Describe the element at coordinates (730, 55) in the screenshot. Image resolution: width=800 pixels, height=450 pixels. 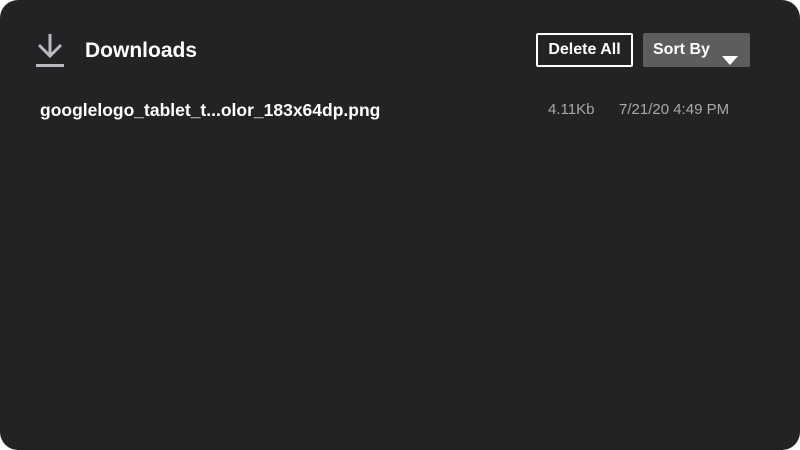
I see `caret-down-icon` at that location.